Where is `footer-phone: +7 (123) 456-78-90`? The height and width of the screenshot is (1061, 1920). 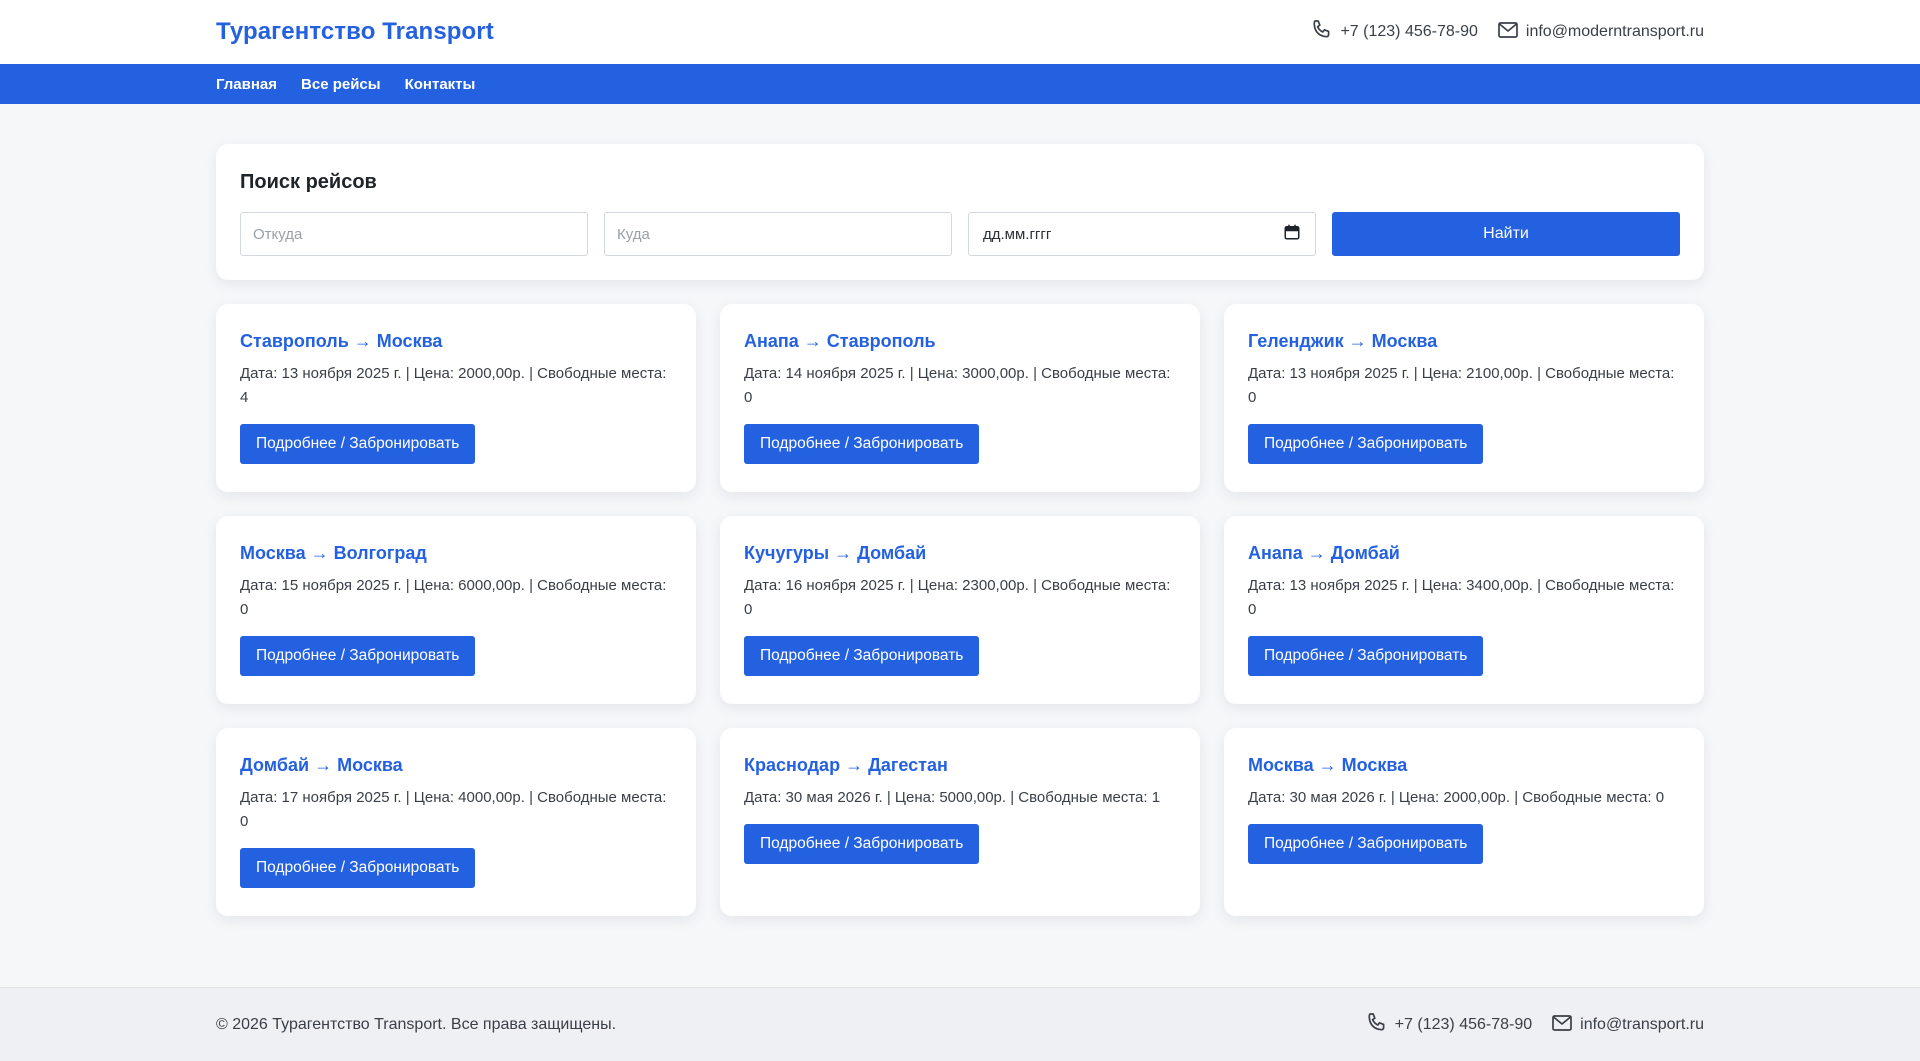 footer-phone: +7 (123) 456-78-90 is located at coordinates (1448, 1025).